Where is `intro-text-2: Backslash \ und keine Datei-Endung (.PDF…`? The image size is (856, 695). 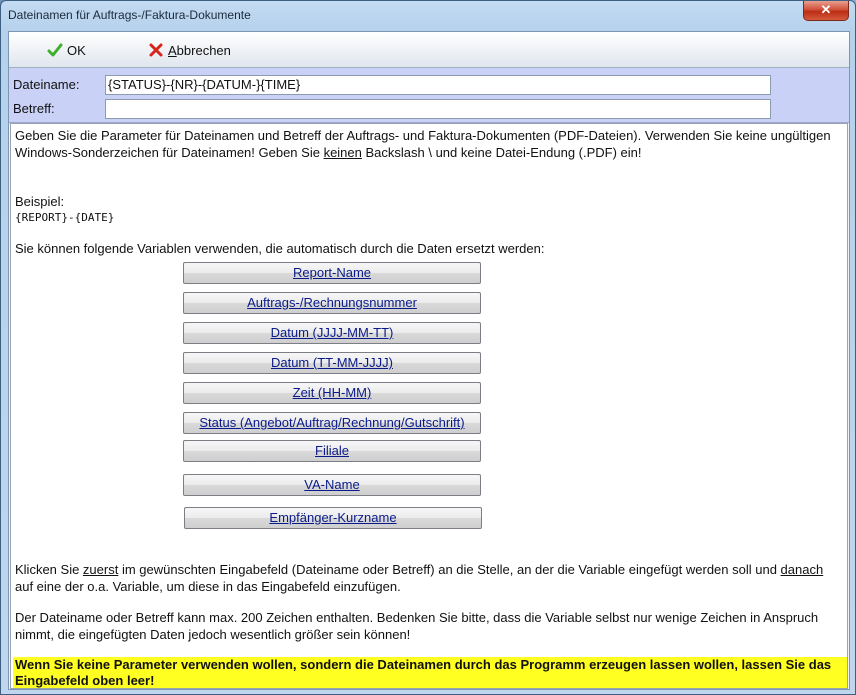 intro-text-2: Backslash \ und keine Datei-Endung (.PDF… is located at coordinates (501, 152).